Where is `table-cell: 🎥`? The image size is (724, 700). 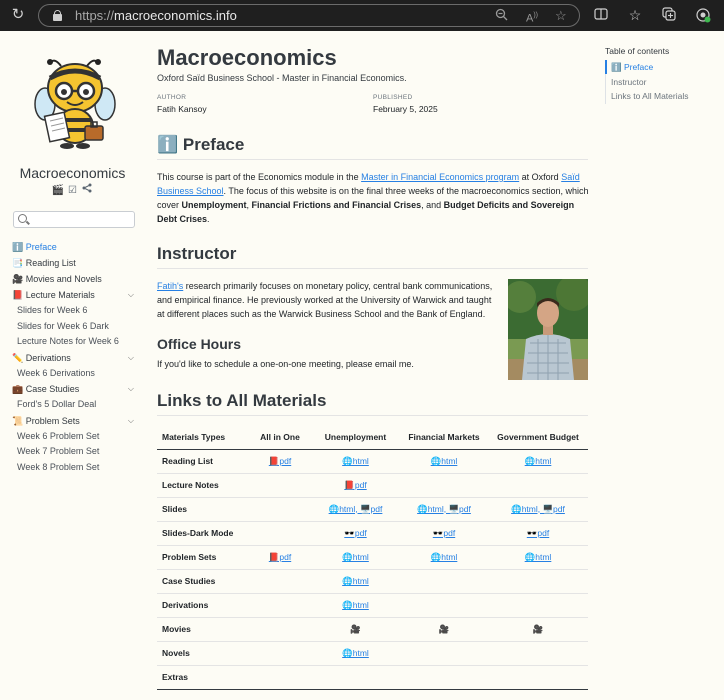
table-cell: 🎥 is located at coordinates (444, 629).